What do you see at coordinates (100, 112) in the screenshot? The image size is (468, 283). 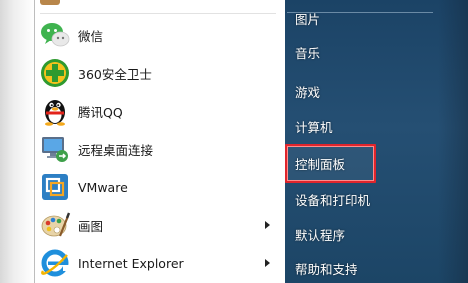 I see `program-item-label: 腾讯QQ` at bounding box center [100, 112].